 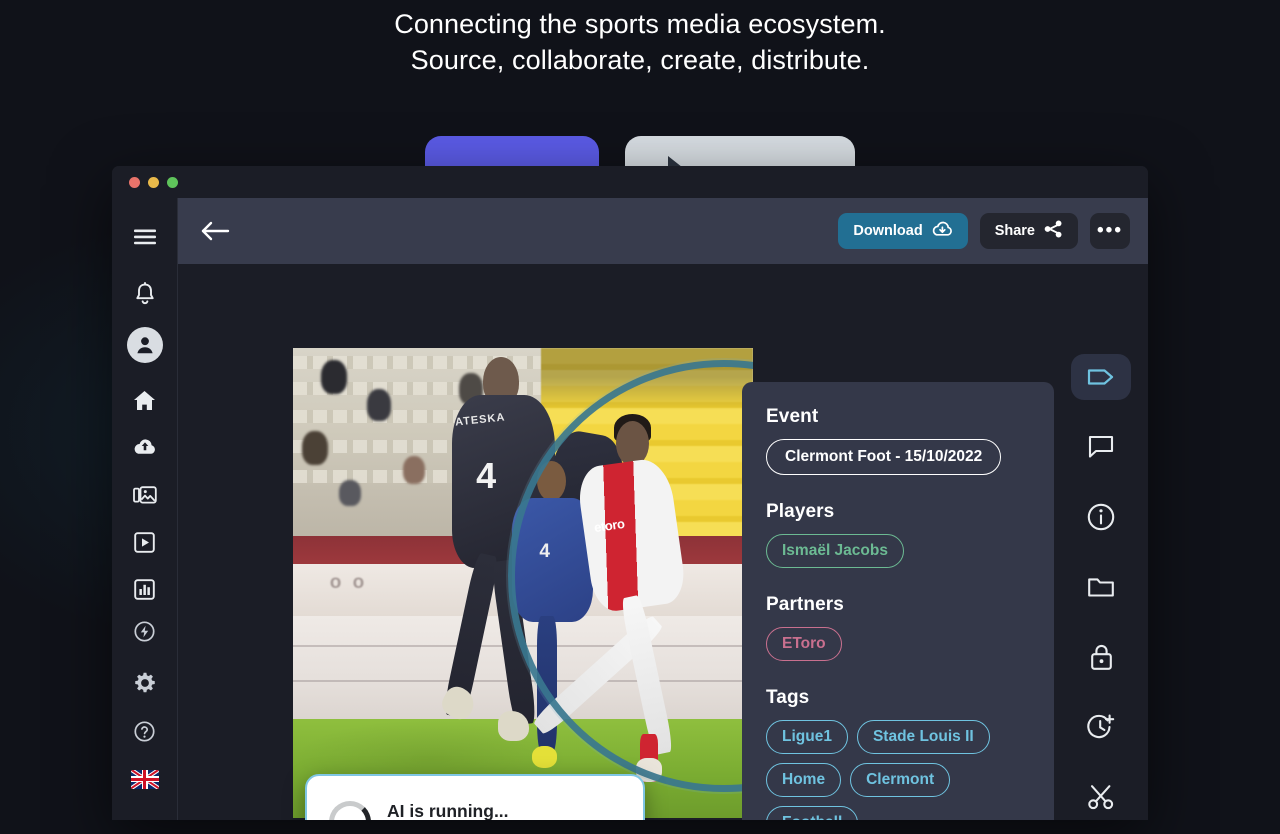 I want to click on right-sidebar, so click(x=1101, y=575).